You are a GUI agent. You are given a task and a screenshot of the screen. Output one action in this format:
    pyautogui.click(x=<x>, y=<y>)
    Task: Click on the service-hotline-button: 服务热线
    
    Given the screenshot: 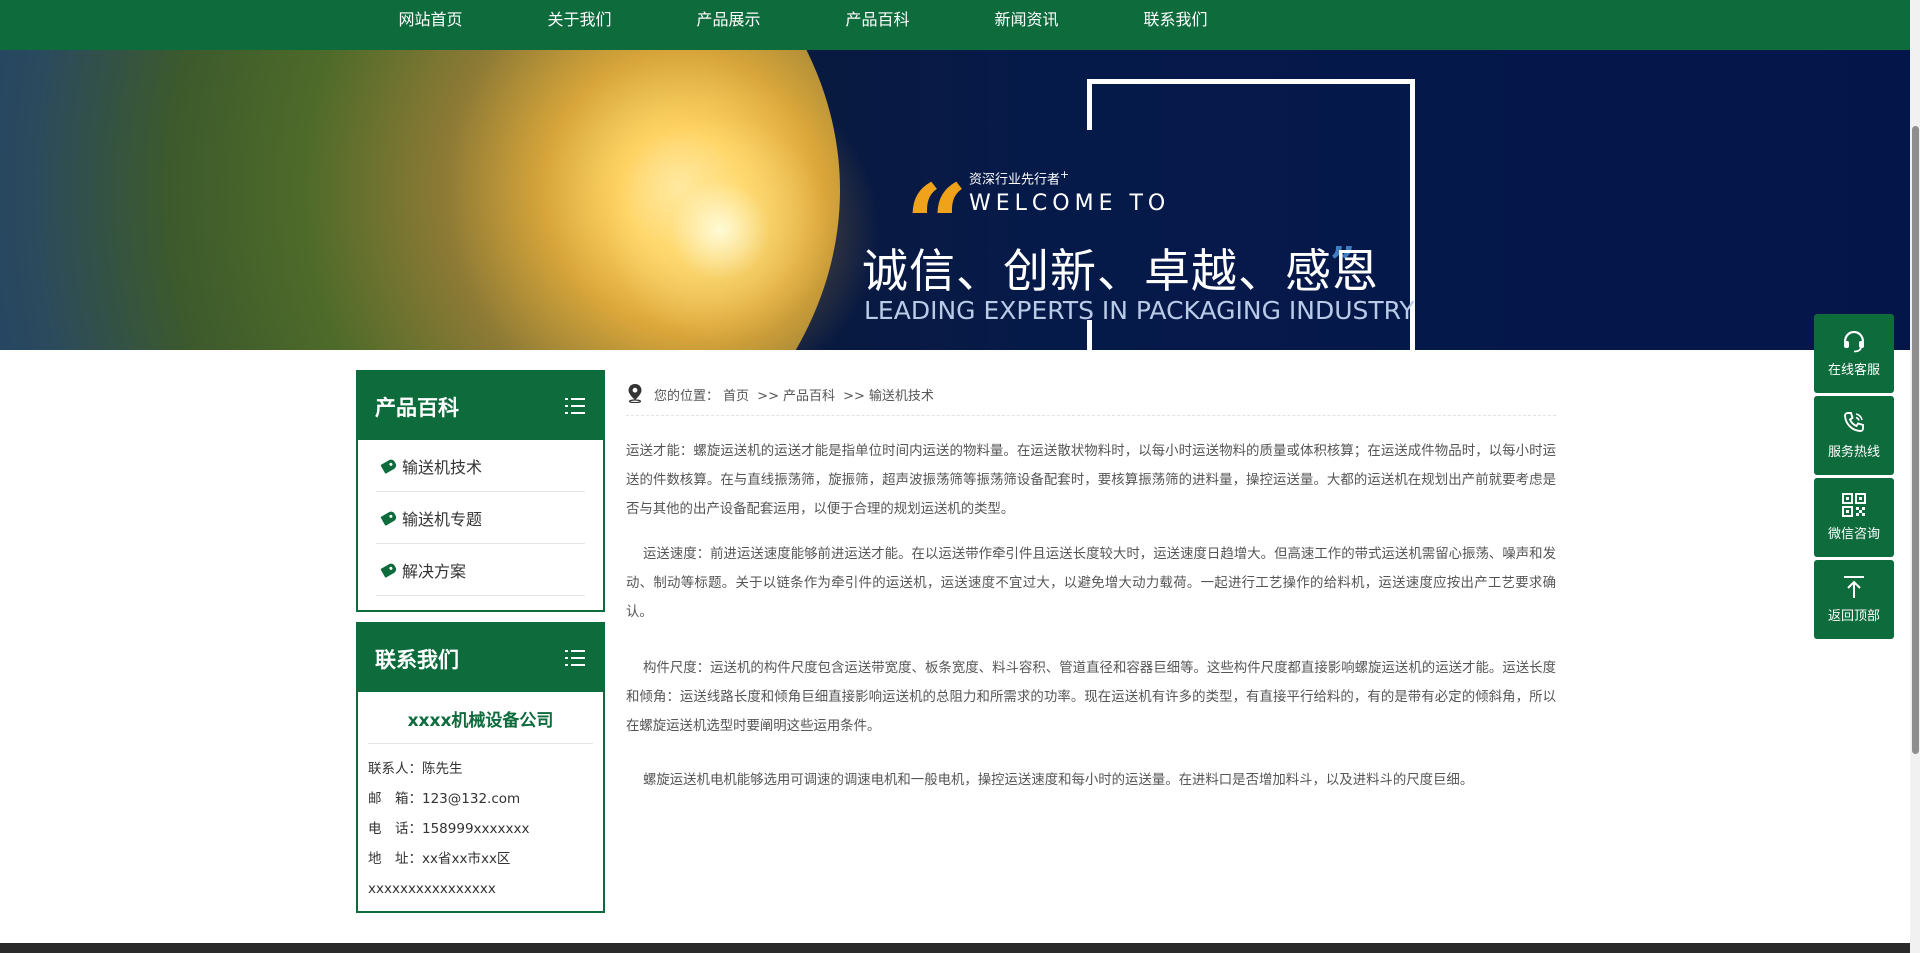 What is the action you would take?
    pyautogui.click(x=1854, y=435)
    